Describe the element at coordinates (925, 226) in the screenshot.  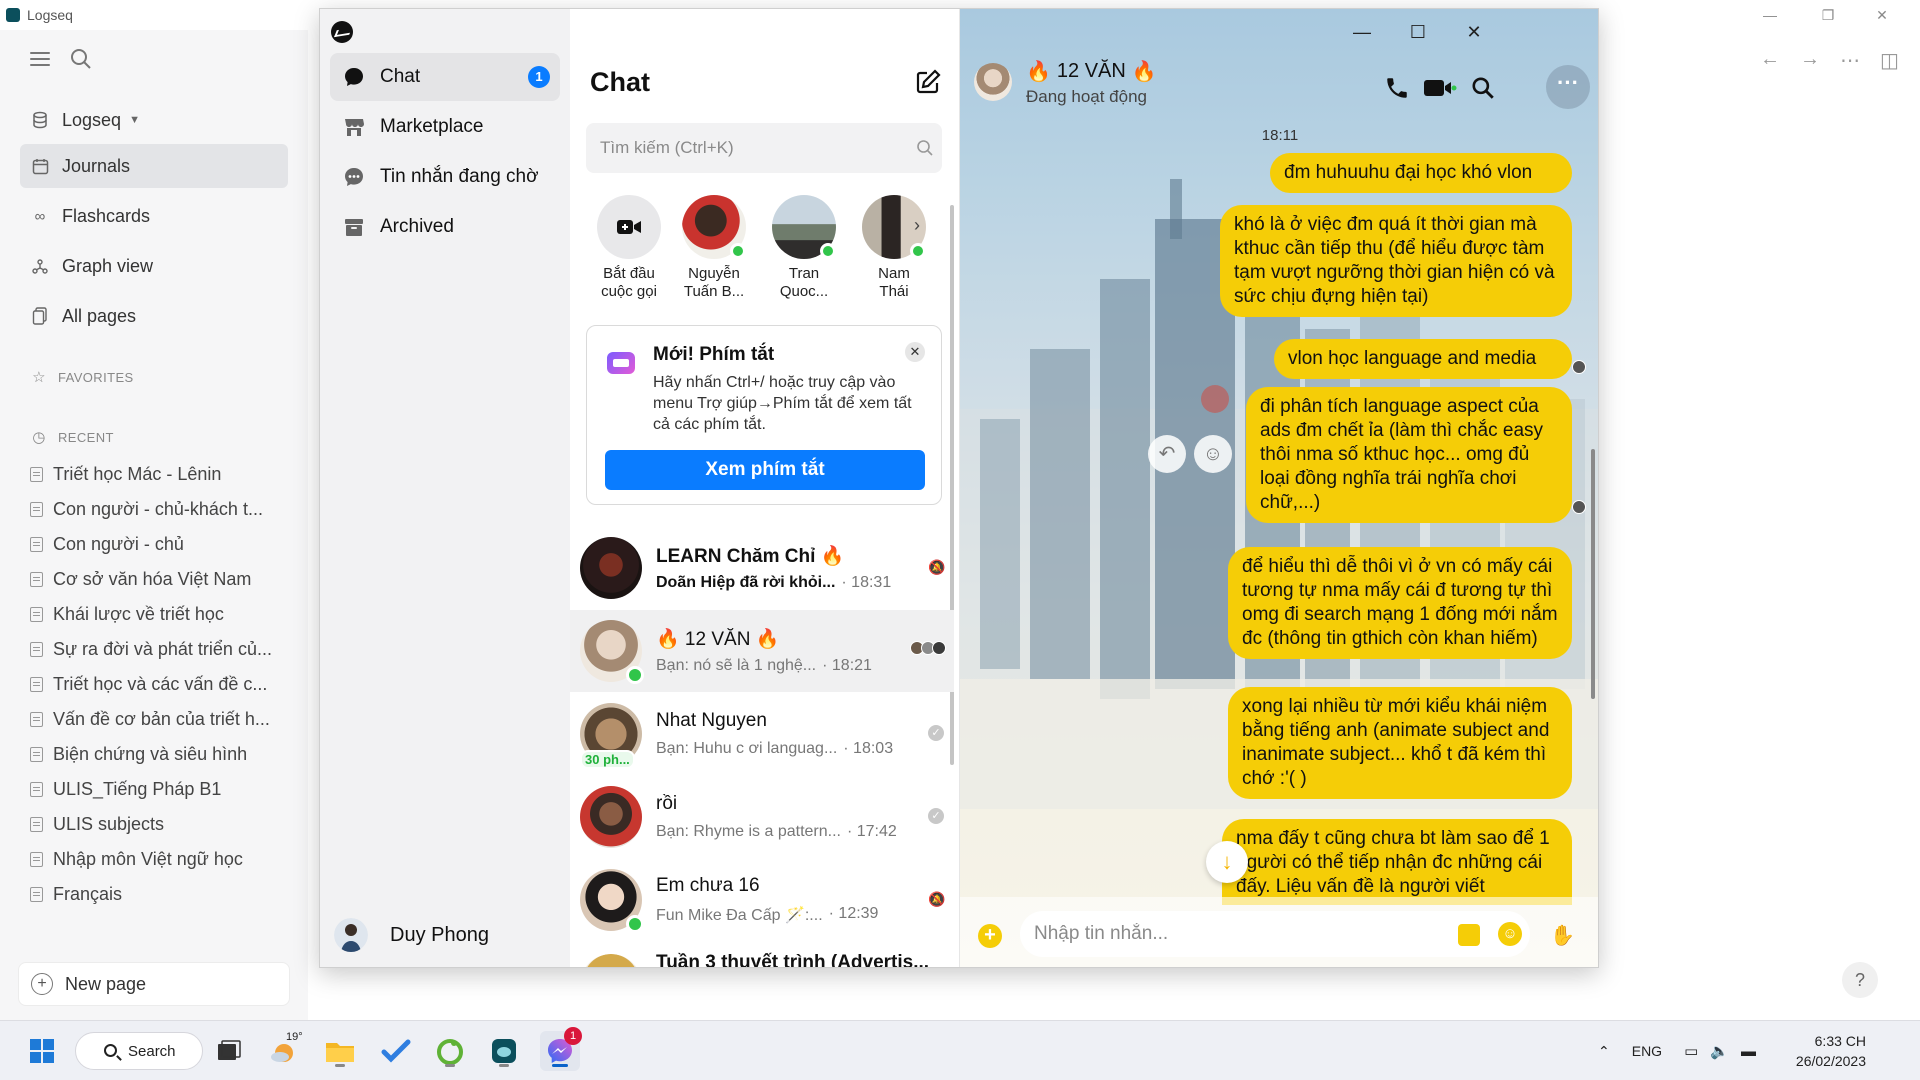
I see `chevron-right-icon: ›` at that location.